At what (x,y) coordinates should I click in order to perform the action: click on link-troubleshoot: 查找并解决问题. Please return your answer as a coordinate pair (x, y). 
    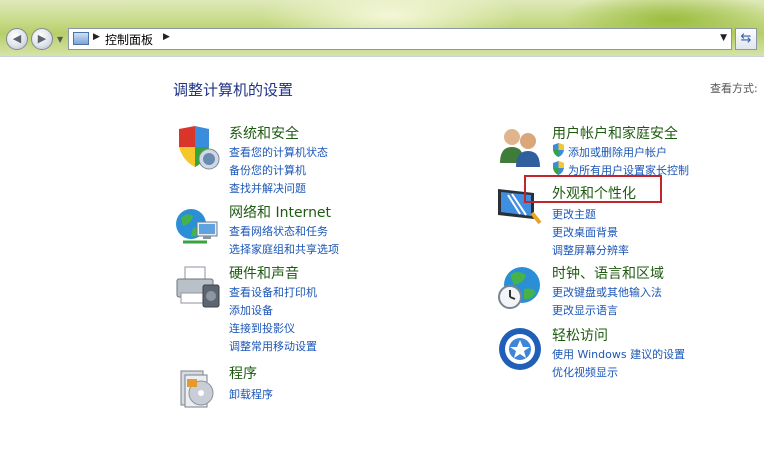
    Looking at the image, I should click on (267, 188).